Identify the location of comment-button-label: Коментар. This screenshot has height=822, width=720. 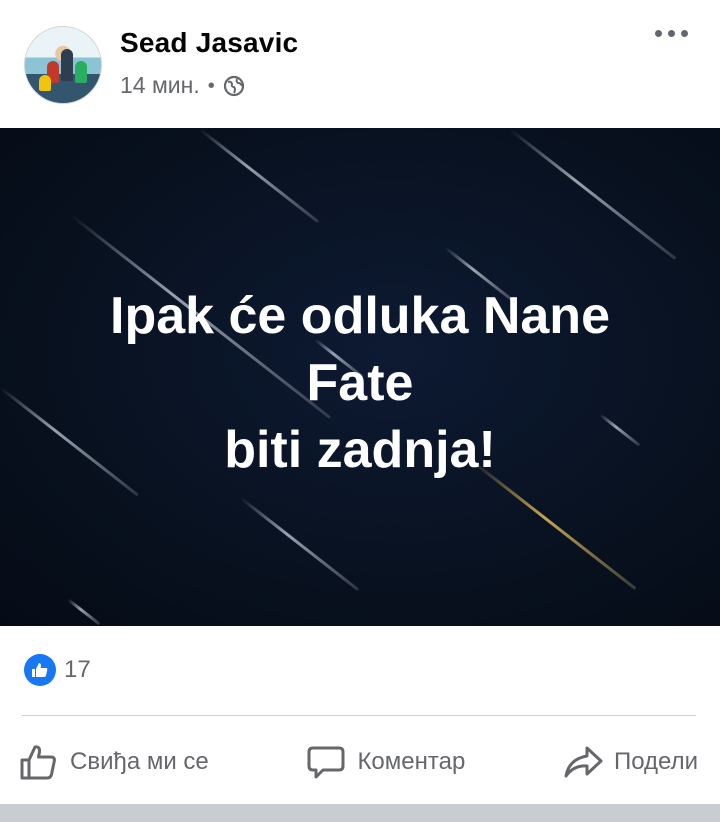
(411, 761).